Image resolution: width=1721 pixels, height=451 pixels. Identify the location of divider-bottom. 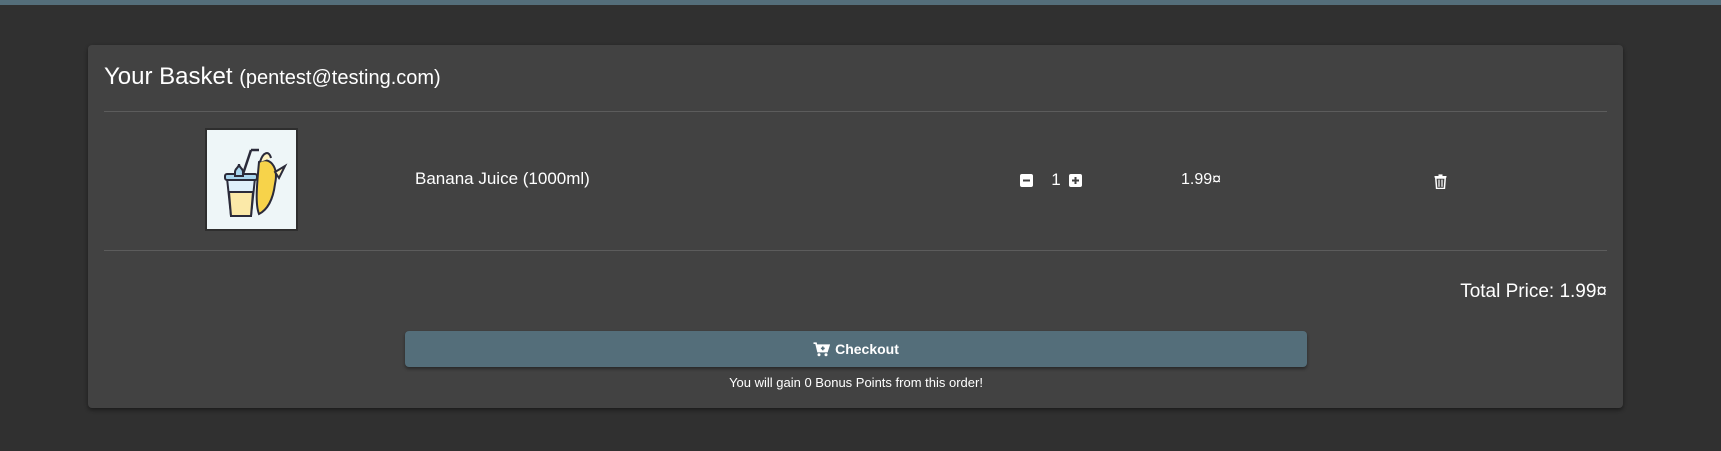
(855, 250).